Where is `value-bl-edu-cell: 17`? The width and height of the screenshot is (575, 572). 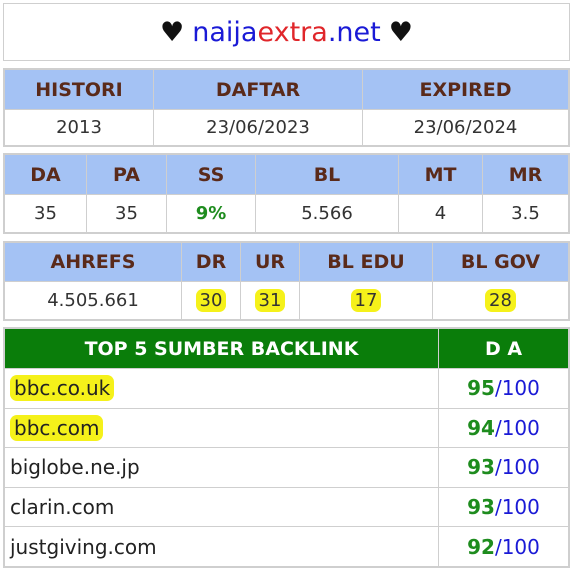
value-bl-edu-cell: 17 is located at coordinates (366, 300).